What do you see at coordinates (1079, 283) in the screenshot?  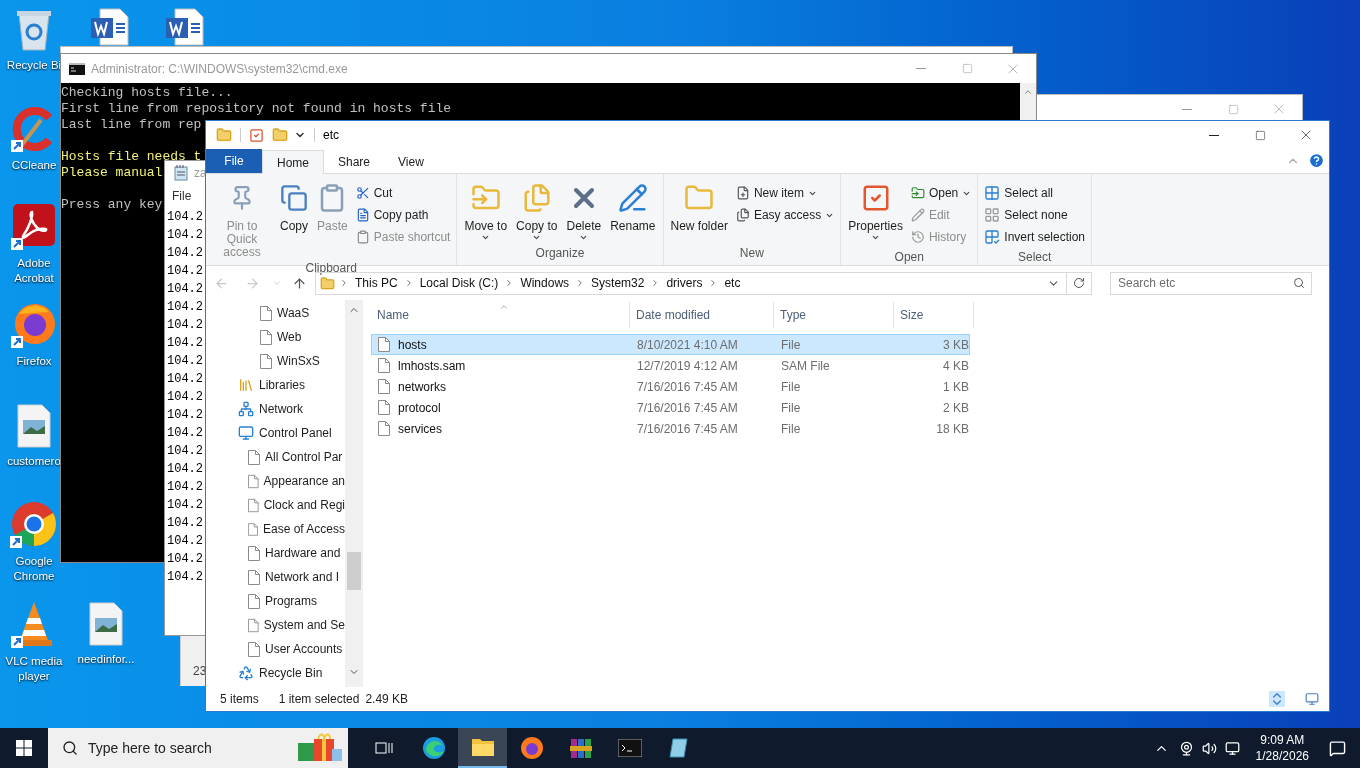 I see `refresh-icon` at bounding box center [1079, 283].